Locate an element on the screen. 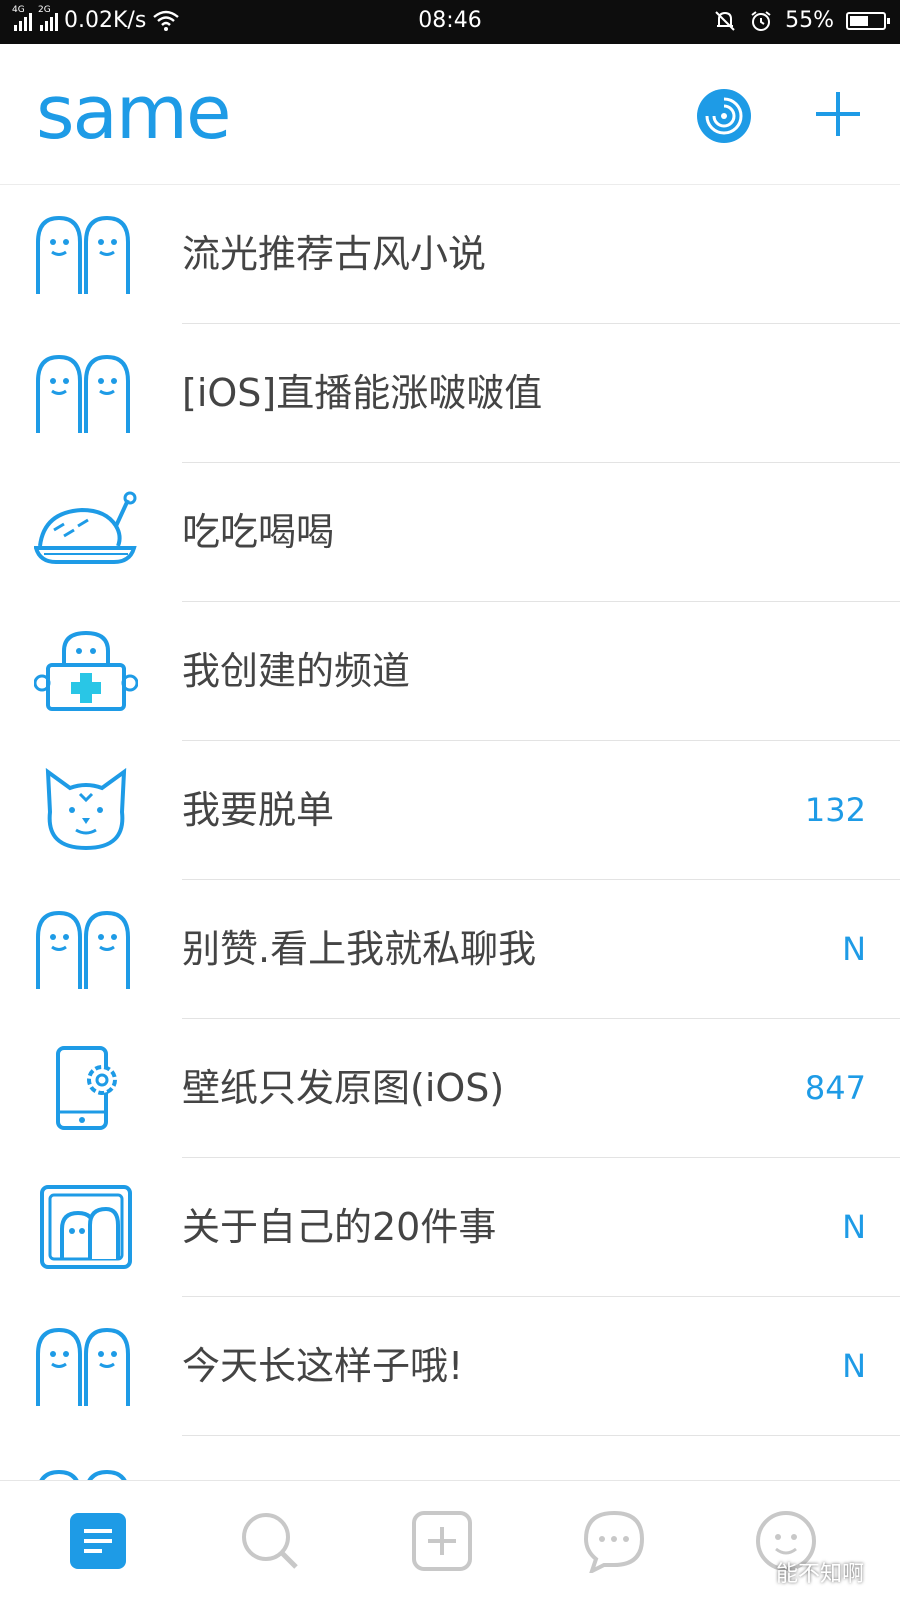 This screenshot has height=1601, width=900. channel-row: 流光推荐古风小说 is located at coordinates (450, 254).